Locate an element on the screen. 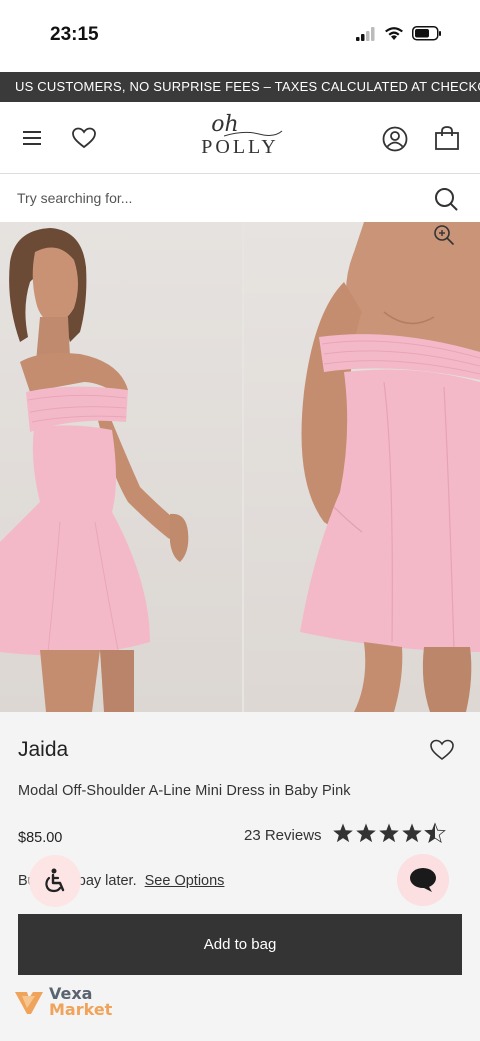  add-to-bag-button: Add to bag is located at coordinates (240, 944).